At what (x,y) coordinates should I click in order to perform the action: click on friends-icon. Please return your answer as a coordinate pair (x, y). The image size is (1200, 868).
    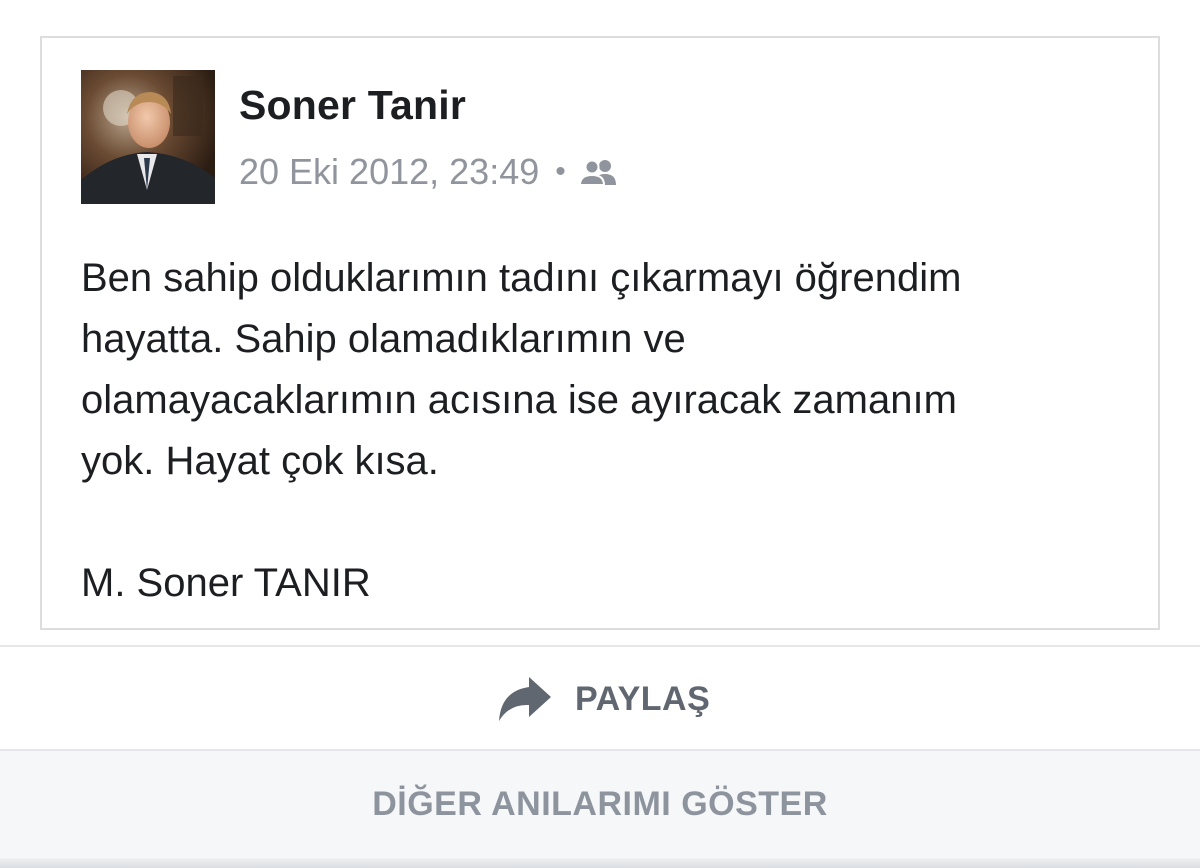
    Looking at the image, I should click on (598, 172).